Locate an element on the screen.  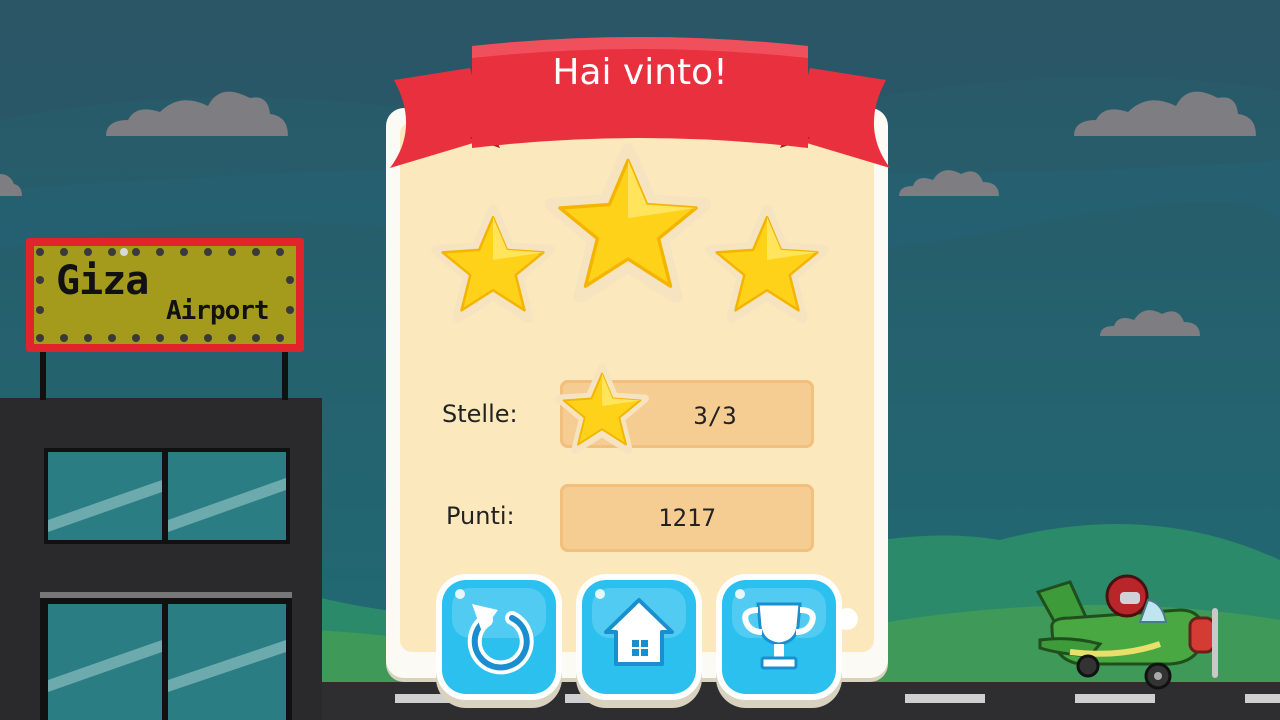
airport-sign: Giza Airport is located at coordinates (165, 295).